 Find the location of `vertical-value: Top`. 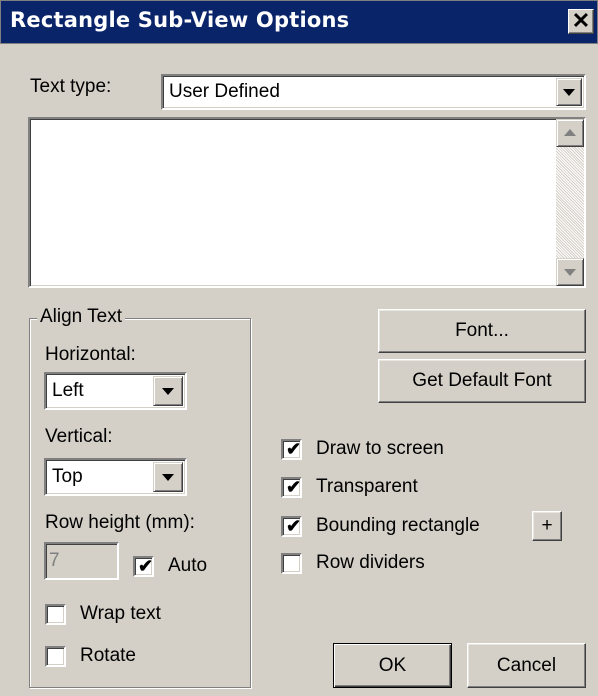

vertical-value: Top is located at coordinates (67, 476).